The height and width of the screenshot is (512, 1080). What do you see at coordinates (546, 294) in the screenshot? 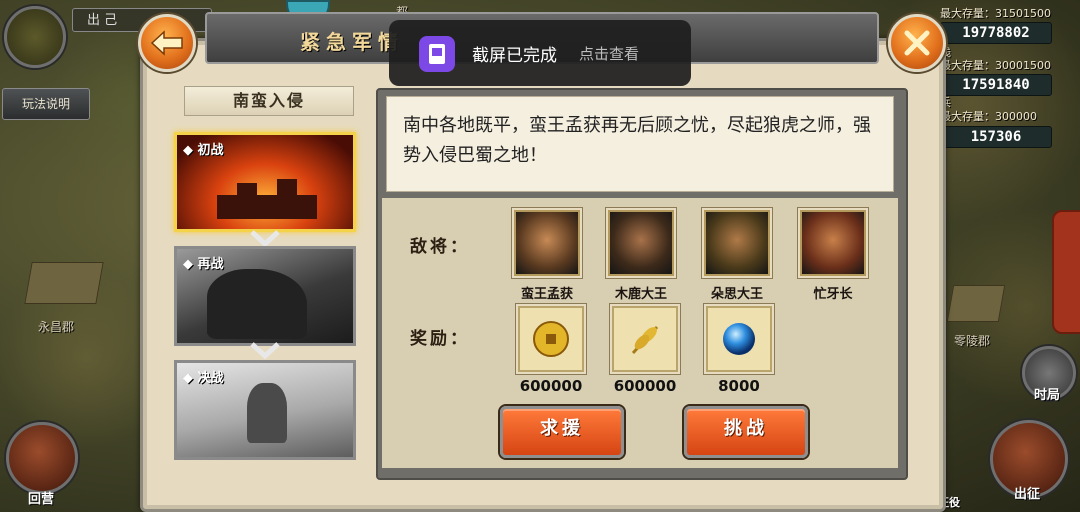
I see `enemy-name-1: 蛮王孟获` at bounding box center [546, 294].